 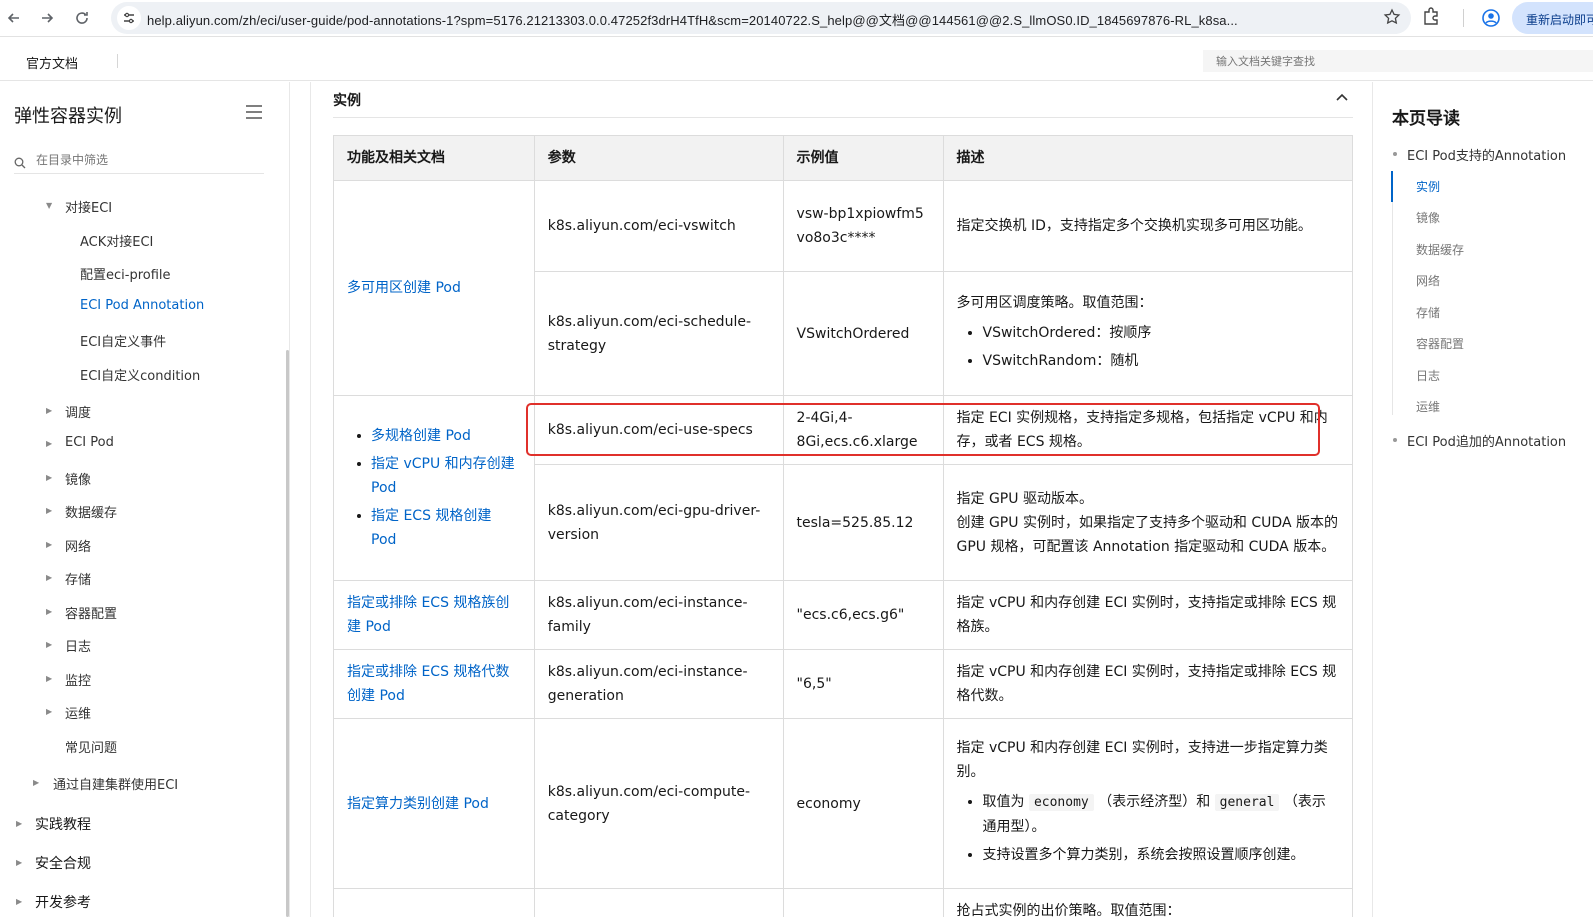 What do you see at coordinates (129, 18) in the screenshot?
I see `site-info-icon` at bounding box center [129, 18].